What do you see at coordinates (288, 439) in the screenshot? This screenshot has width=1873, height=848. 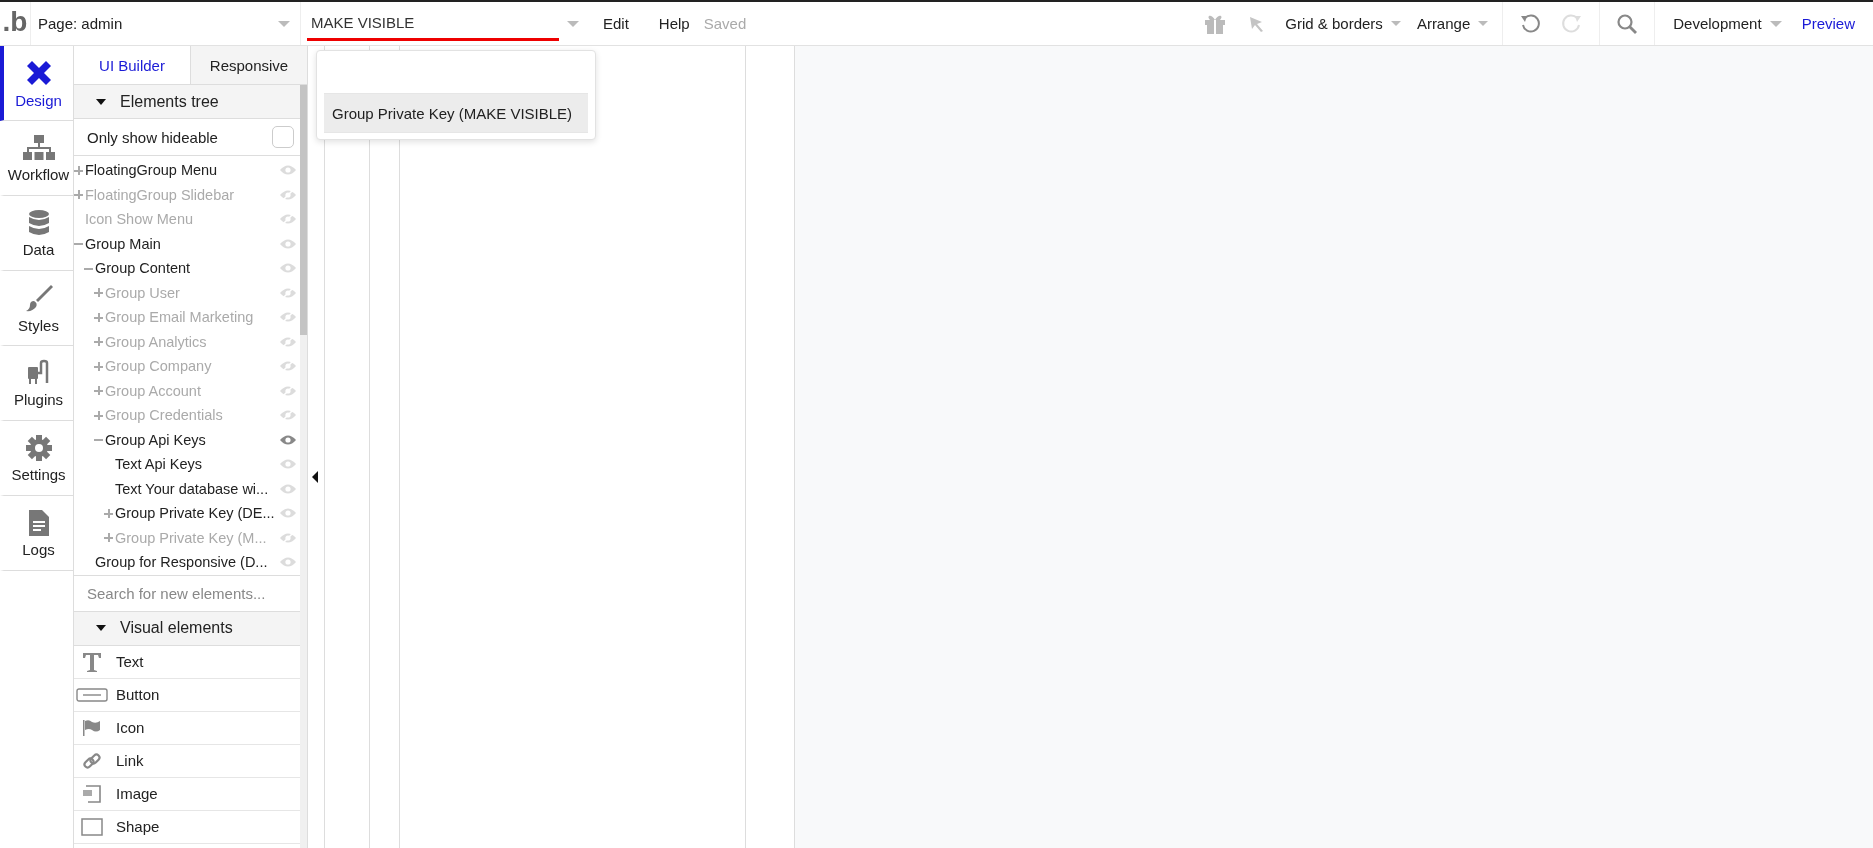 I see `eye-icon` at bounding box center [288, 439].